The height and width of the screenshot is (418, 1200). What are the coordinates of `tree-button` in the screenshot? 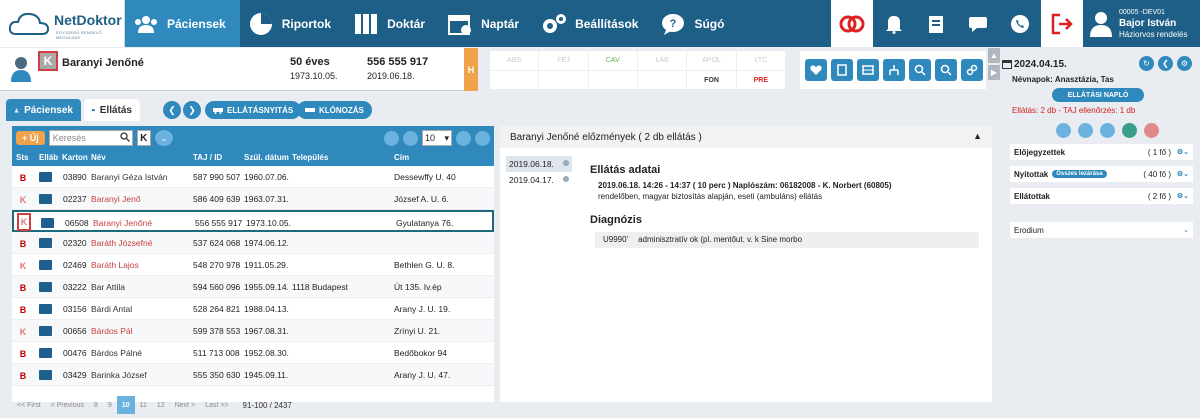 It's located at (894, 70).